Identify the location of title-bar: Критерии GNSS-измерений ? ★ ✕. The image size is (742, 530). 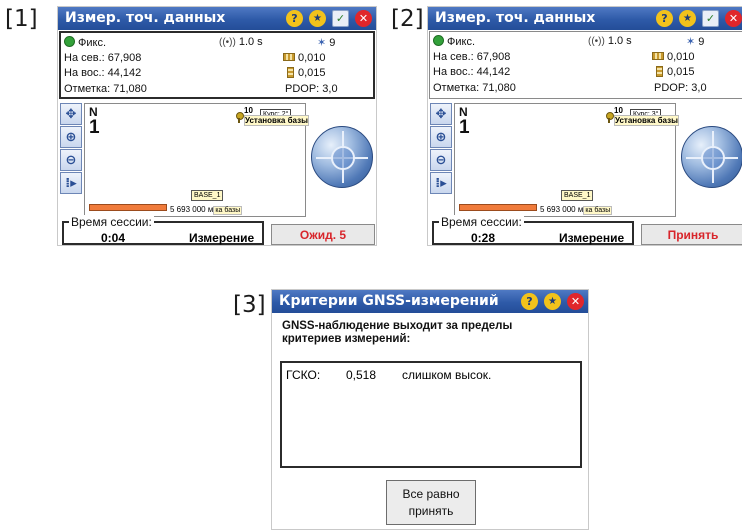
(430, 301).